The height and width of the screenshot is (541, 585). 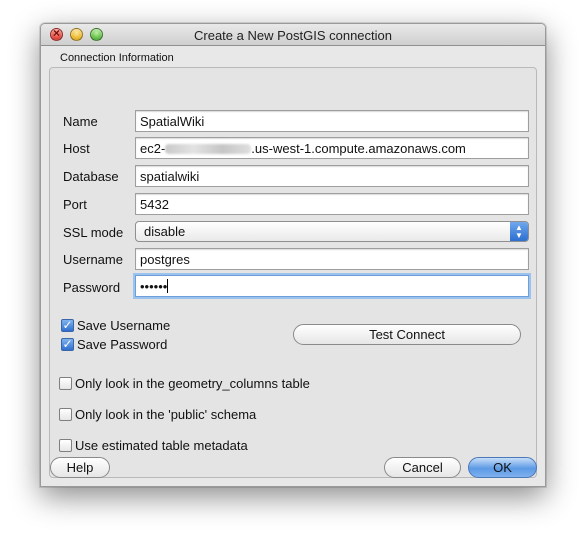 I want to click on window-title: Create a New PostGIS connection, so click(x=293, y=35).